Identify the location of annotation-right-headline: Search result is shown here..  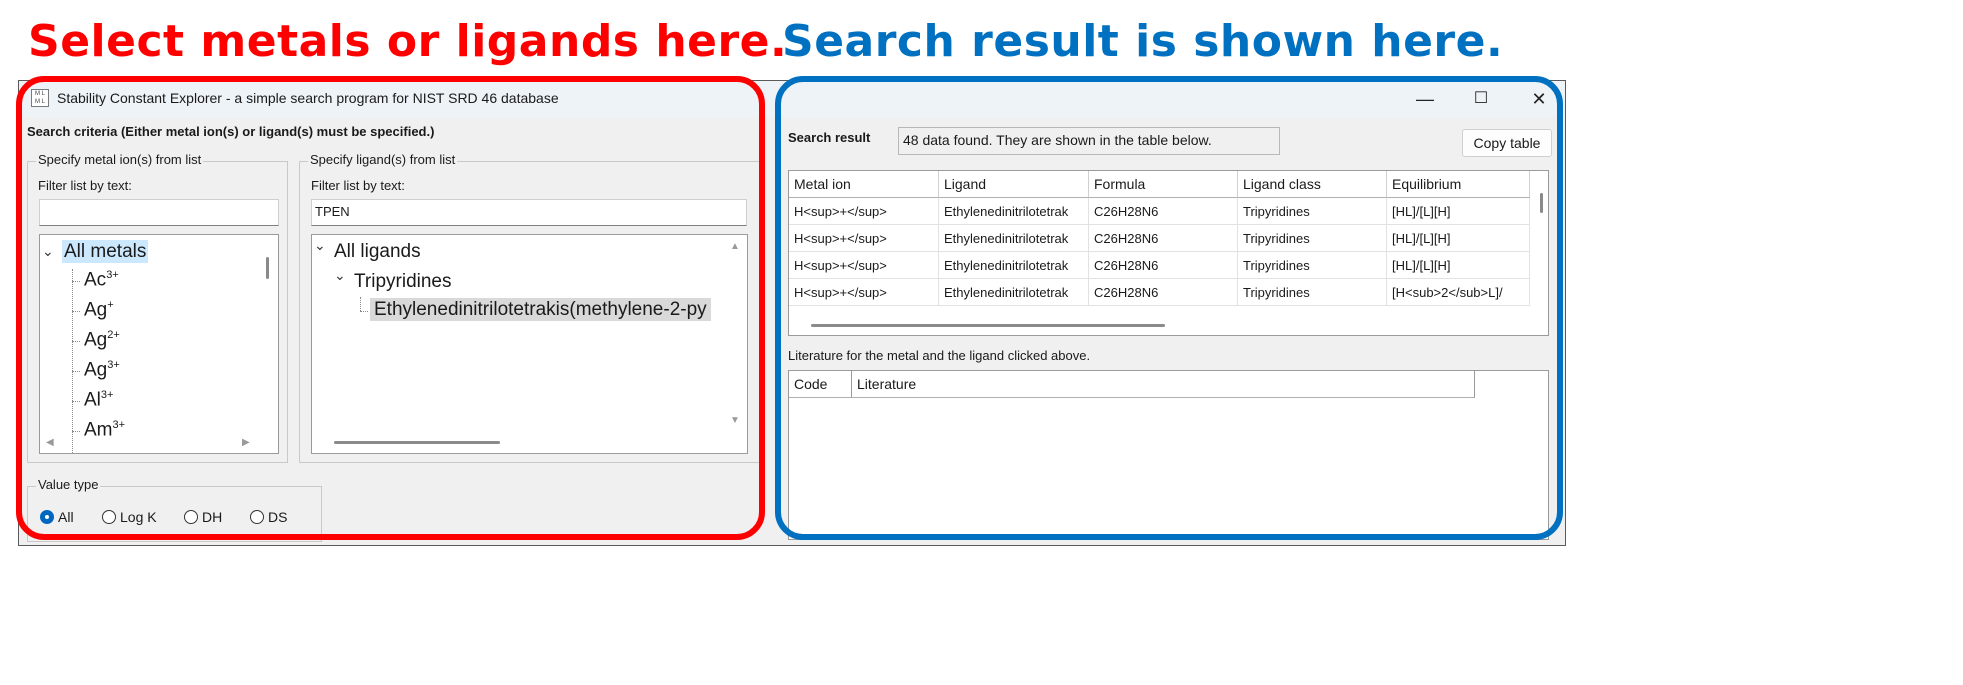
(1143, 41).